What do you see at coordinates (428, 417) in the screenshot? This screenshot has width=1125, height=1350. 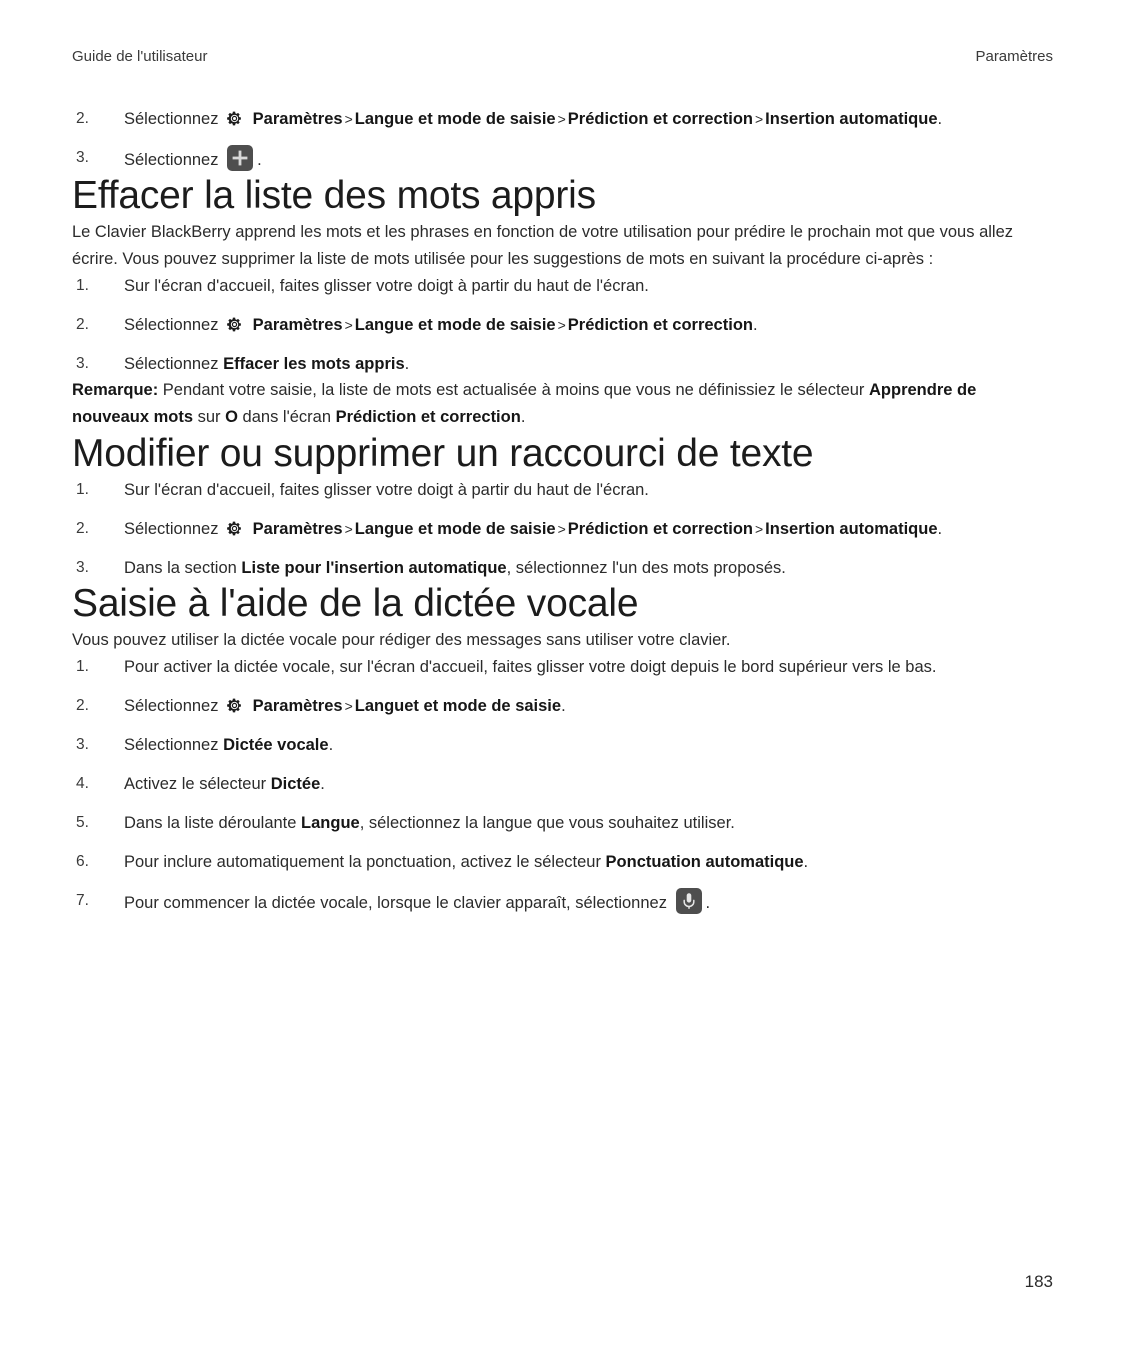 I see `note-bold-3: Prédiction et correction` at bounding box center [428, 417].